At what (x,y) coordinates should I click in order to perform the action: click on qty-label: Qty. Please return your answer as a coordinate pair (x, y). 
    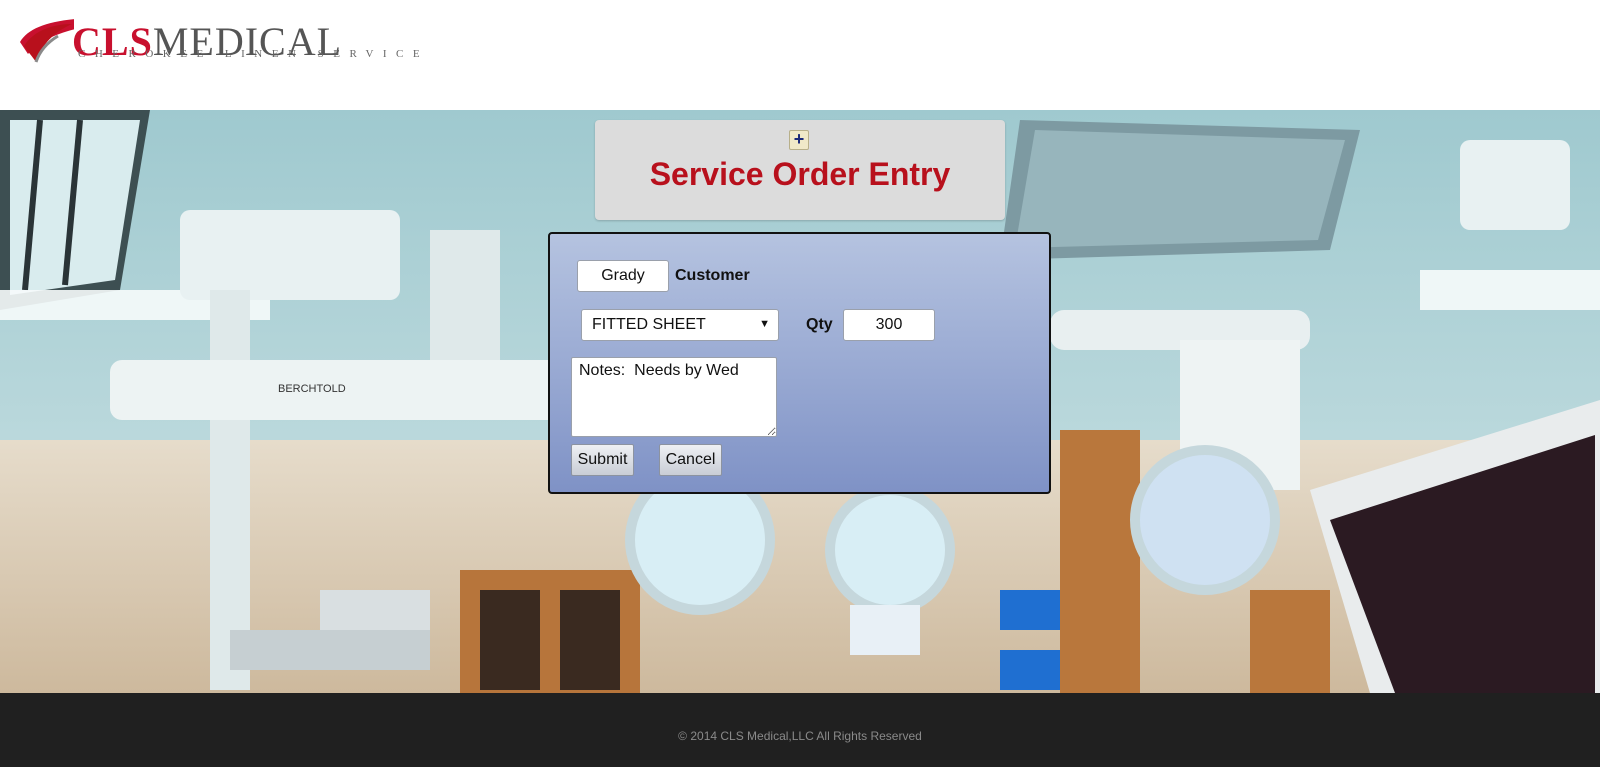
    Looking at the image, I should click on (819, 324).